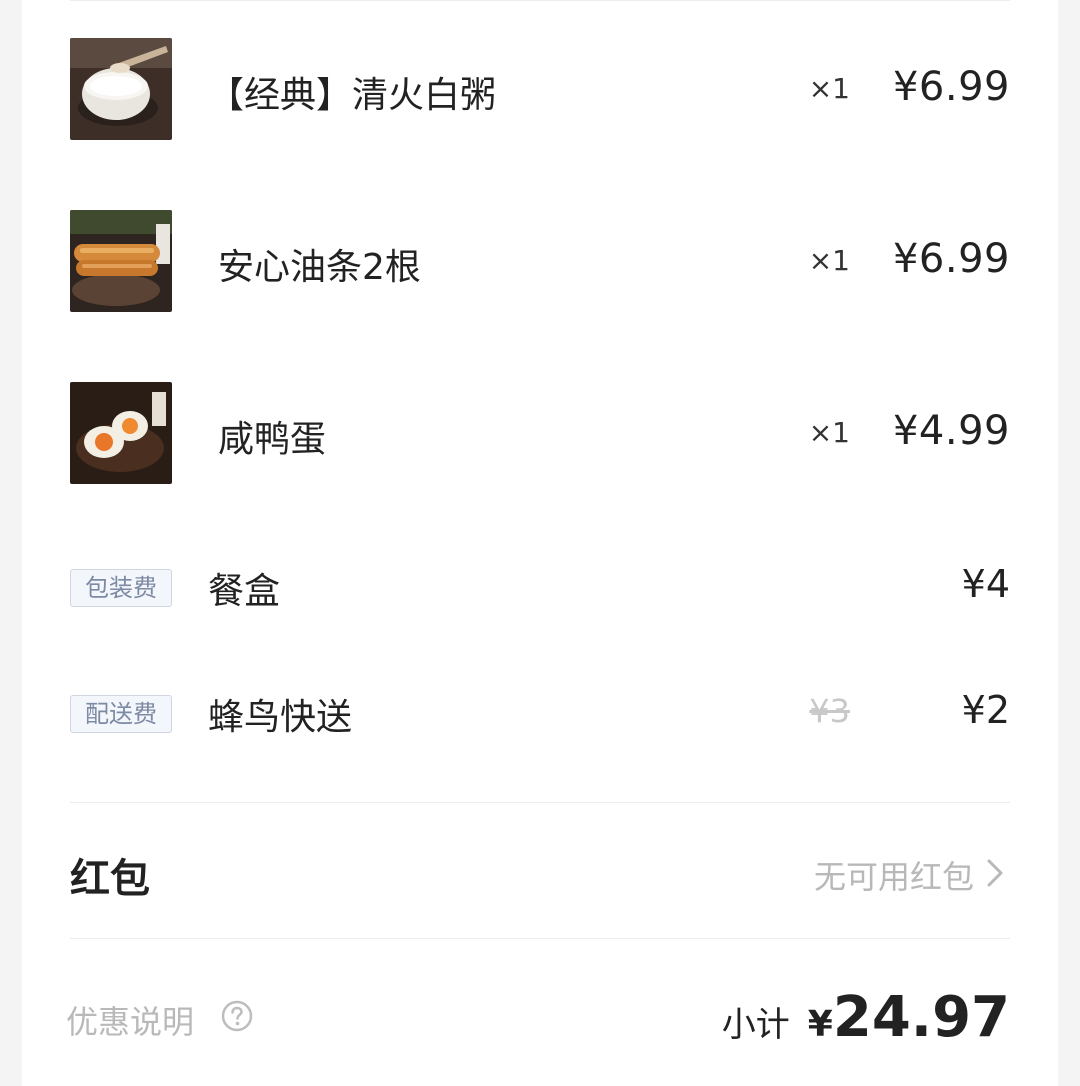 This screenshot has width=1080, height=1086. What do you see at coordinates (110, 879) in the screenshot?
I see `red-packet-label: 红包` at bounding box center [110, 879].